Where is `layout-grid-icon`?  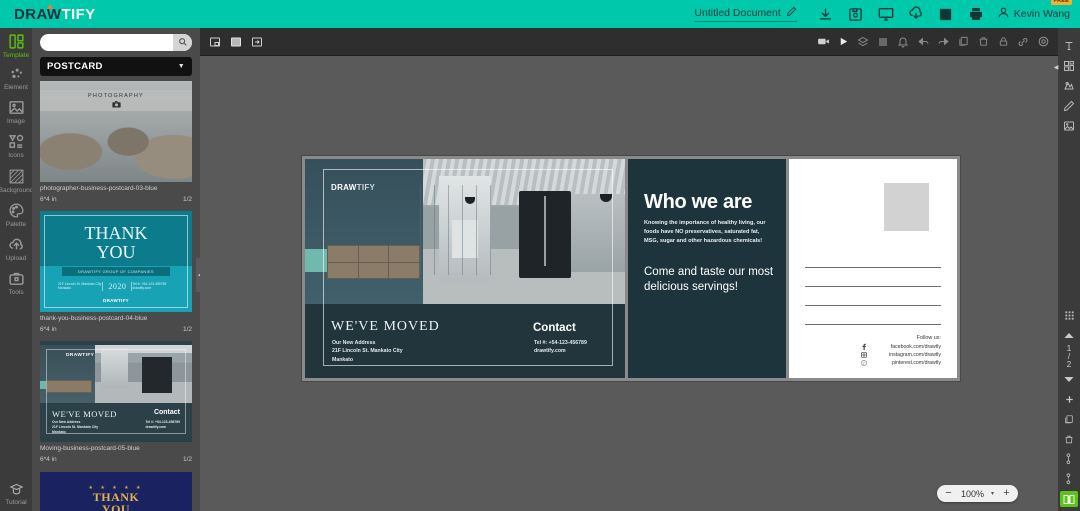 layout-grid-icon is located at coordinates (1069, 66).